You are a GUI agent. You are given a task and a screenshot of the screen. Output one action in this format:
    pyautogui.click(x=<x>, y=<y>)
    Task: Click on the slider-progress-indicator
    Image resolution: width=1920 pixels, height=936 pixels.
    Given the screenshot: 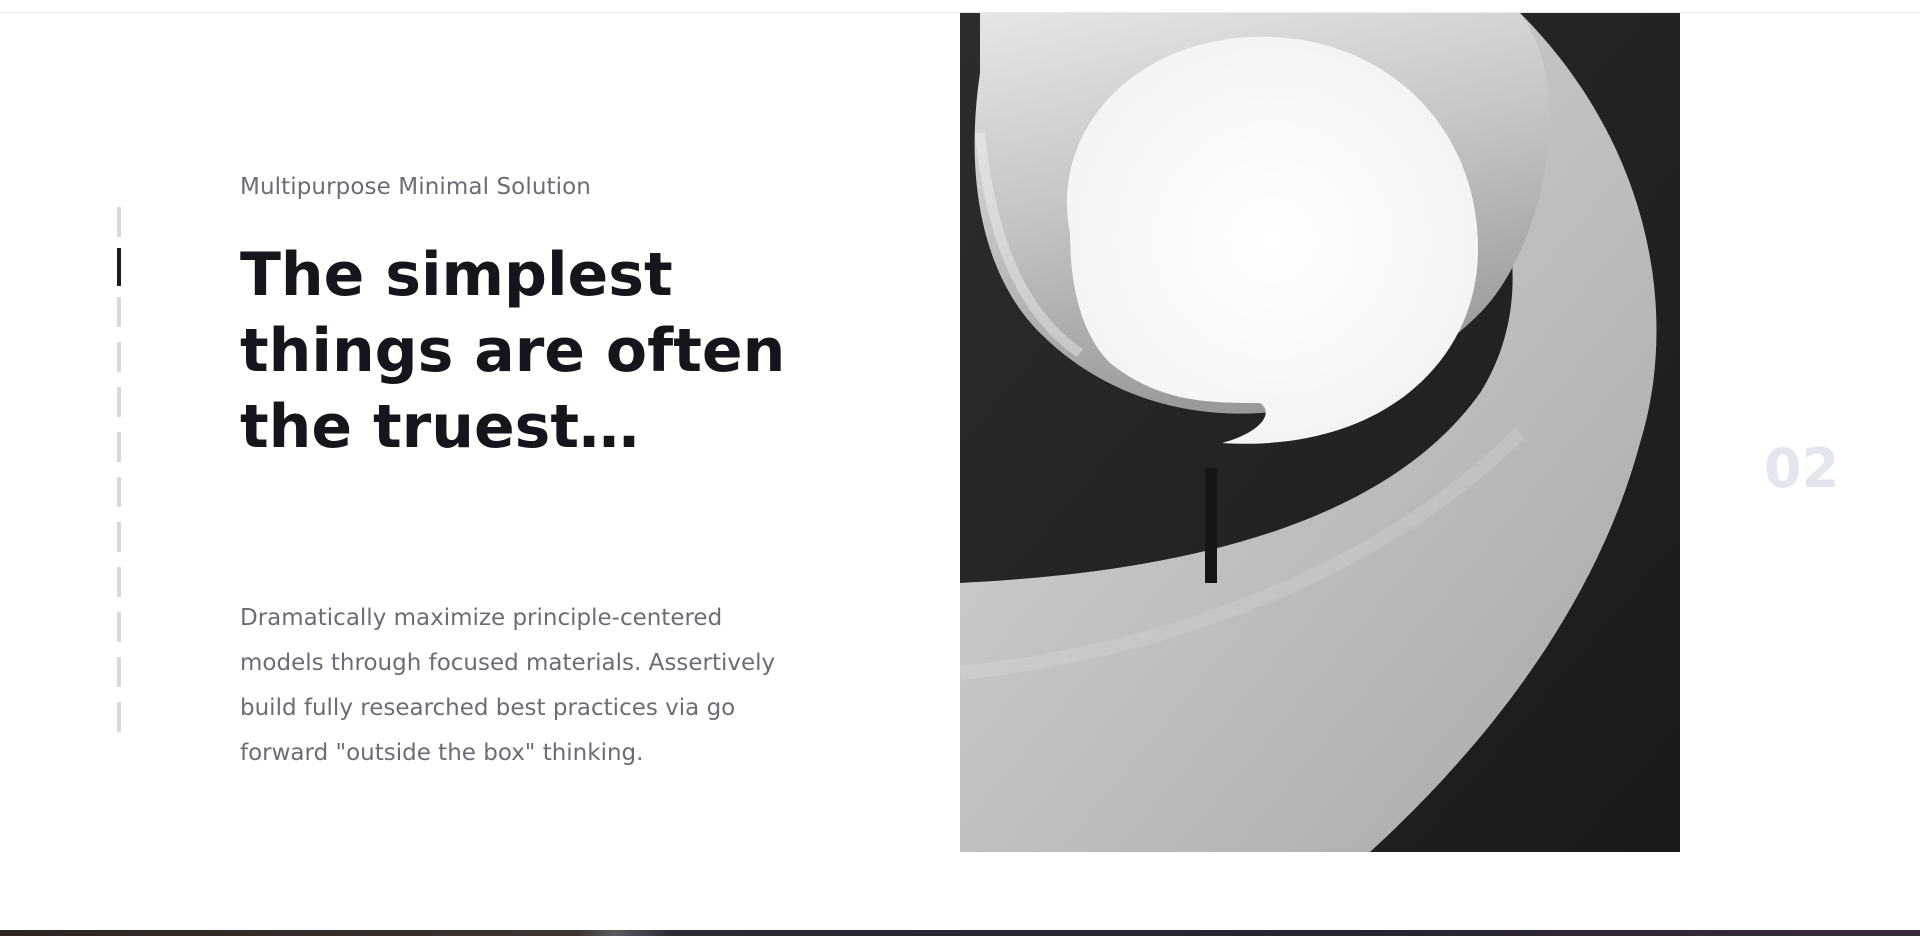 What is the action you would take?
    pyautogui.click(x=119, y=473)
    